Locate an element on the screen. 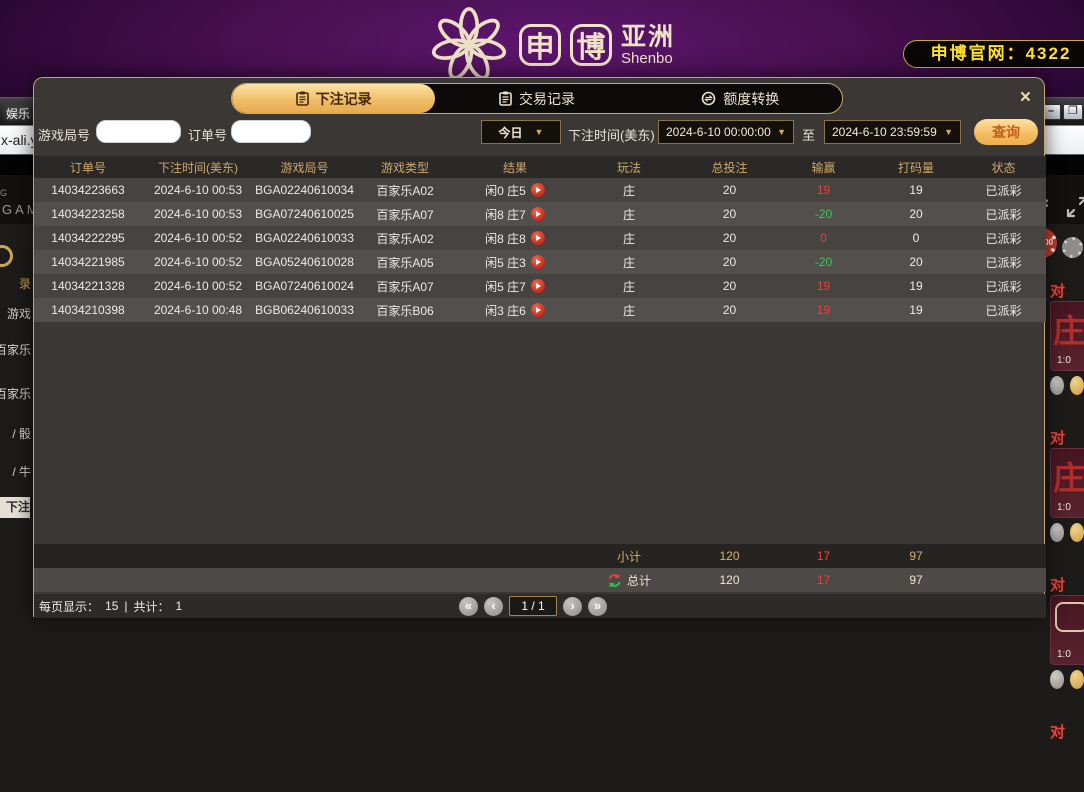 The width and height of the screenshot is (1084, 792). result-text: 闲3 庄6 is located at coordinates (505, 310).